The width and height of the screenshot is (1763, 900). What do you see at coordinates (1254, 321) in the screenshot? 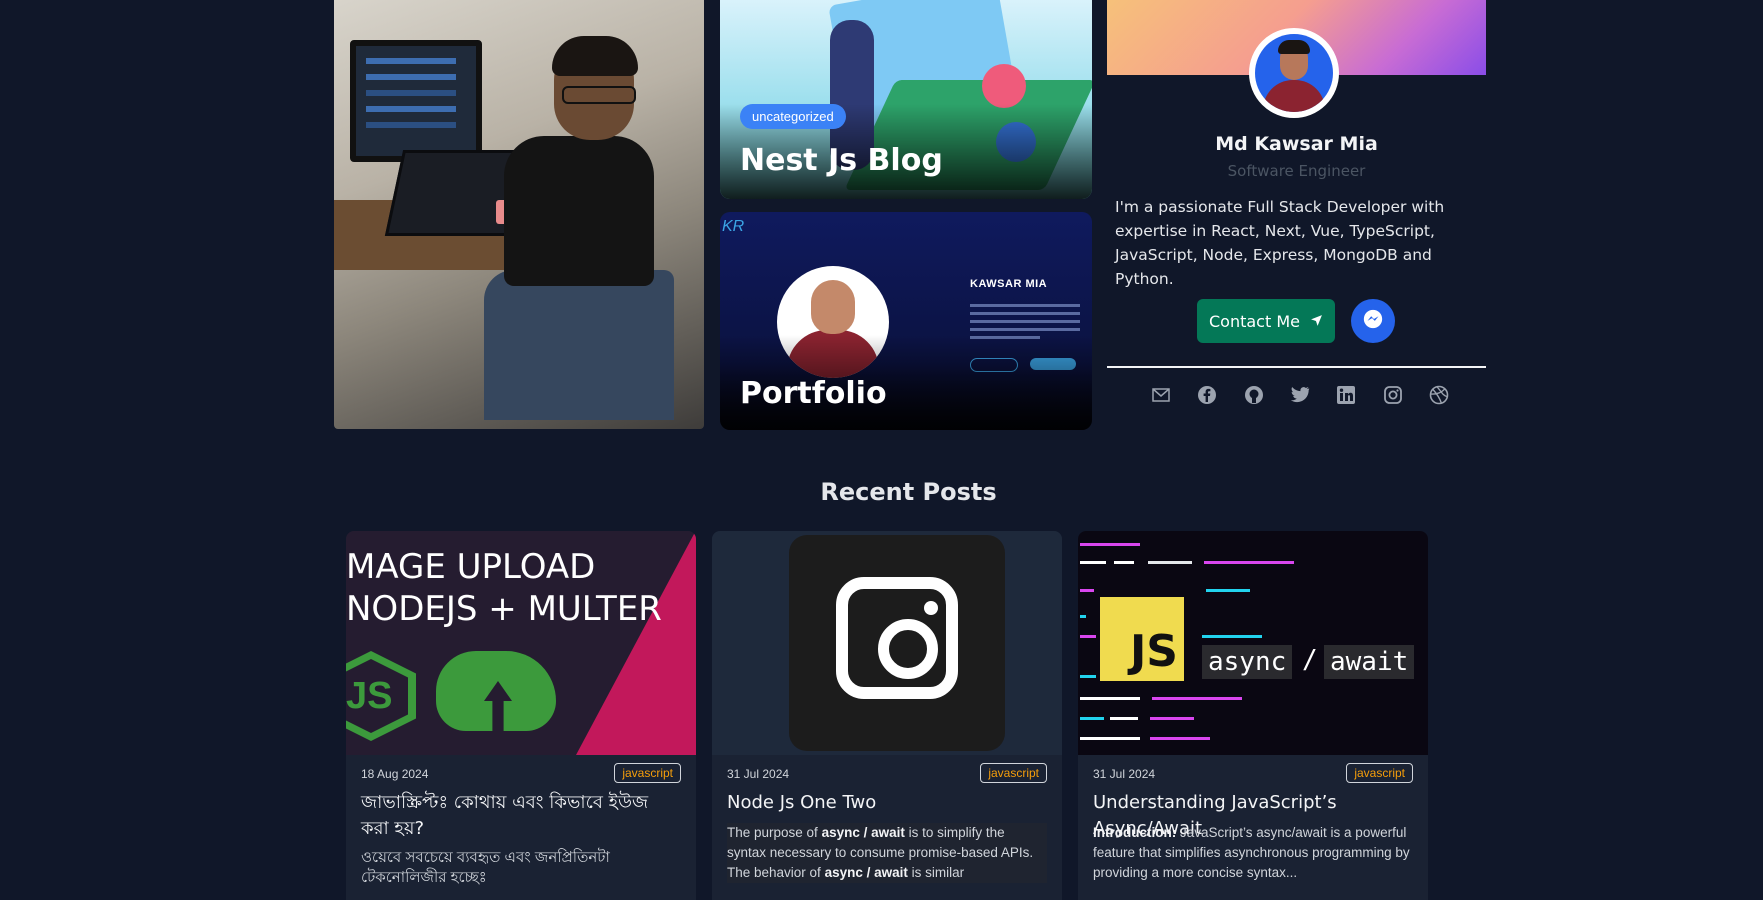
I see `contact-me-label: Contact Me` at bounding box center [1254, 321].